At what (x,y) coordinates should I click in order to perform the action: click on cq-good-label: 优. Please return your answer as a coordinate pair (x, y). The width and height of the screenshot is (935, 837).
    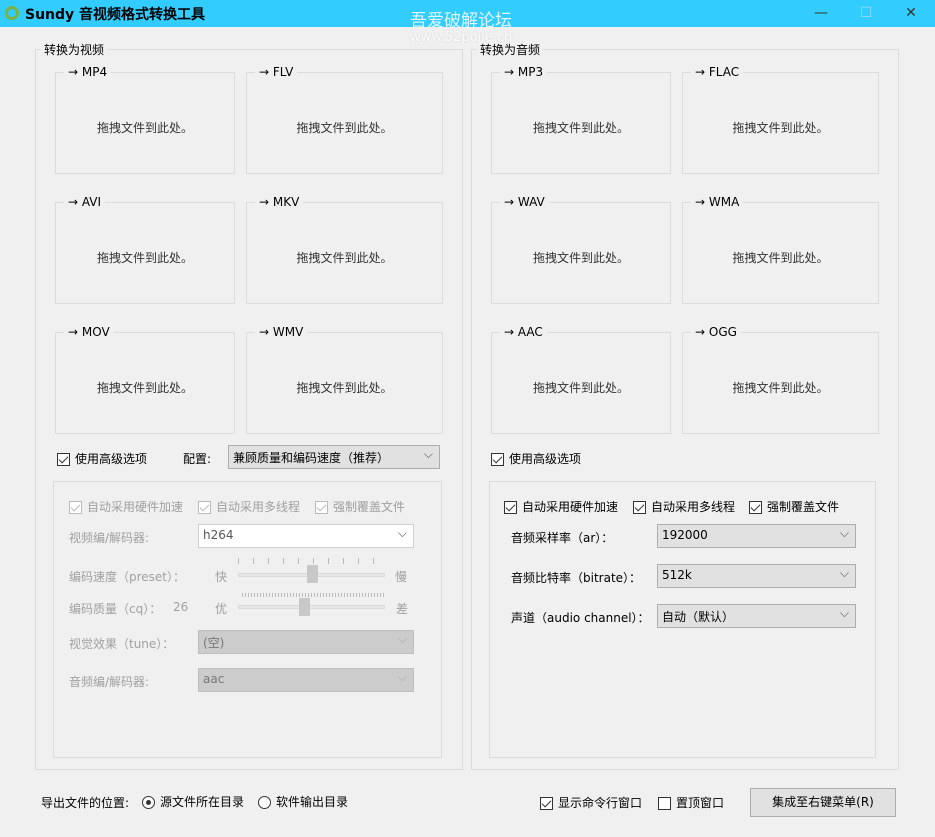
    Looking at the image, I should click on (221, 609).